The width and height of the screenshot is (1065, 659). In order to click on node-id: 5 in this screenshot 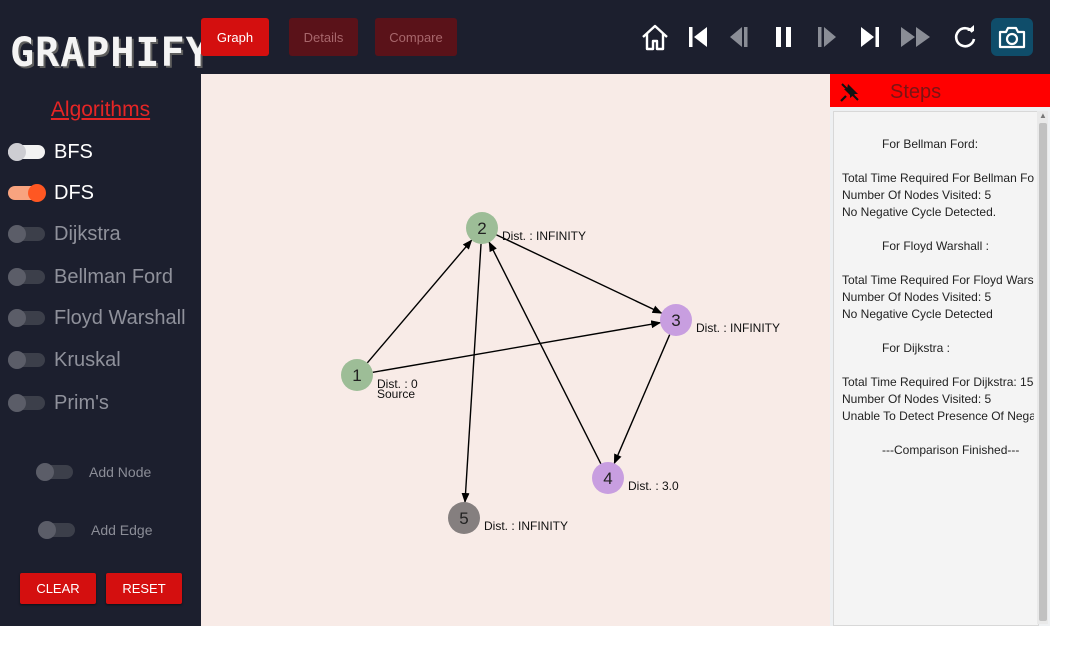, I will do `click(463, 518)`.